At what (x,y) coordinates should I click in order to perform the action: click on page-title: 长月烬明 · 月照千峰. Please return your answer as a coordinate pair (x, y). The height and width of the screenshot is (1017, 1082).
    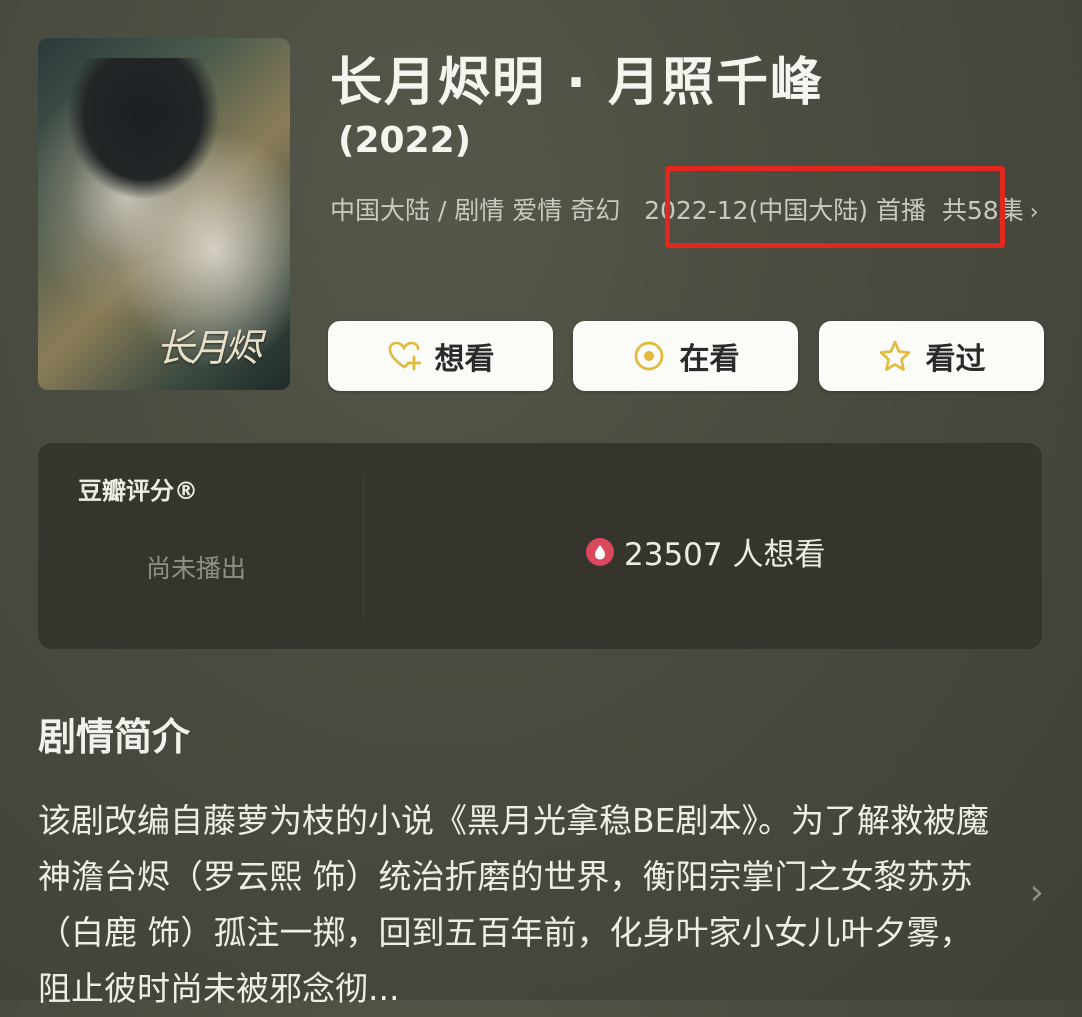
    Looking at the image, I should click on (577, 83).